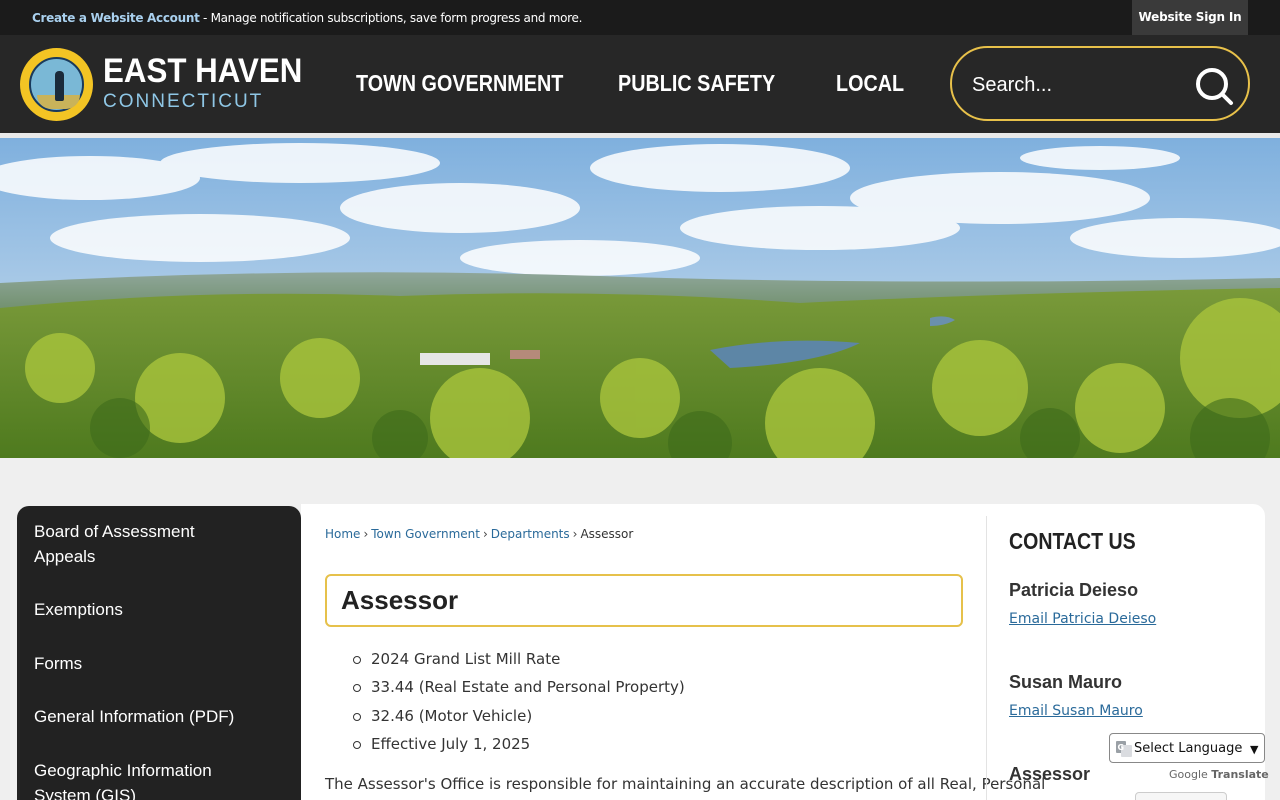 This screenshot has width=1280, height=800. Describe the element at coordinates (202, 71) in the screenshot. I see `logo-town-name: EAST HAVEN` at that location.